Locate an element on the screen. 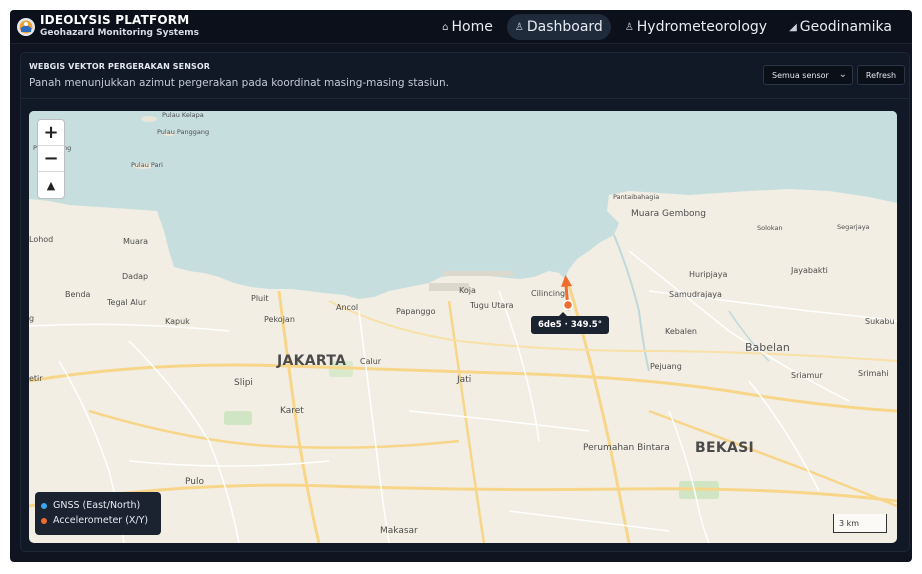 This screenshot has height=574, width=922. map-label-makasar: Makasar is located at coordinates (399, 531).